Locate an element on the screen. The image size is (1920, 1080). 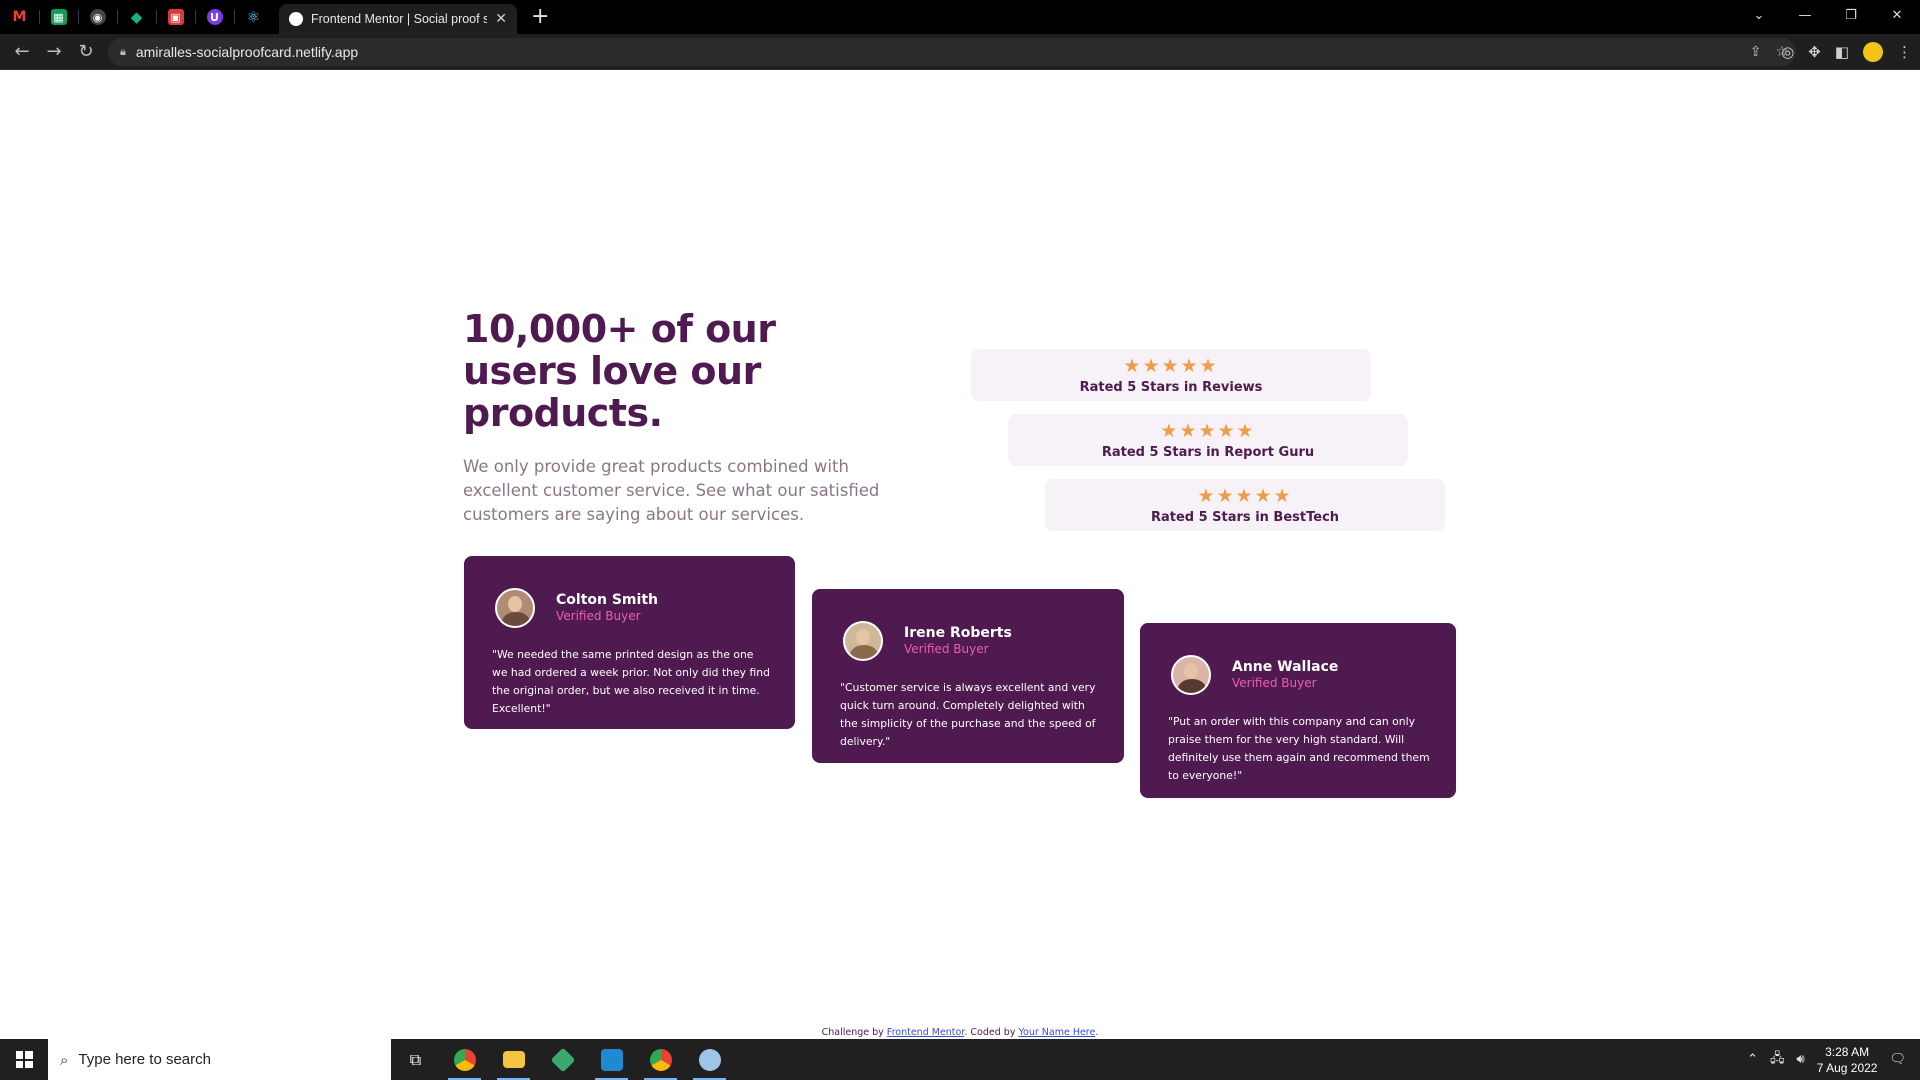
task-view-button: ⧉ is located at coordinates (415, 1059).